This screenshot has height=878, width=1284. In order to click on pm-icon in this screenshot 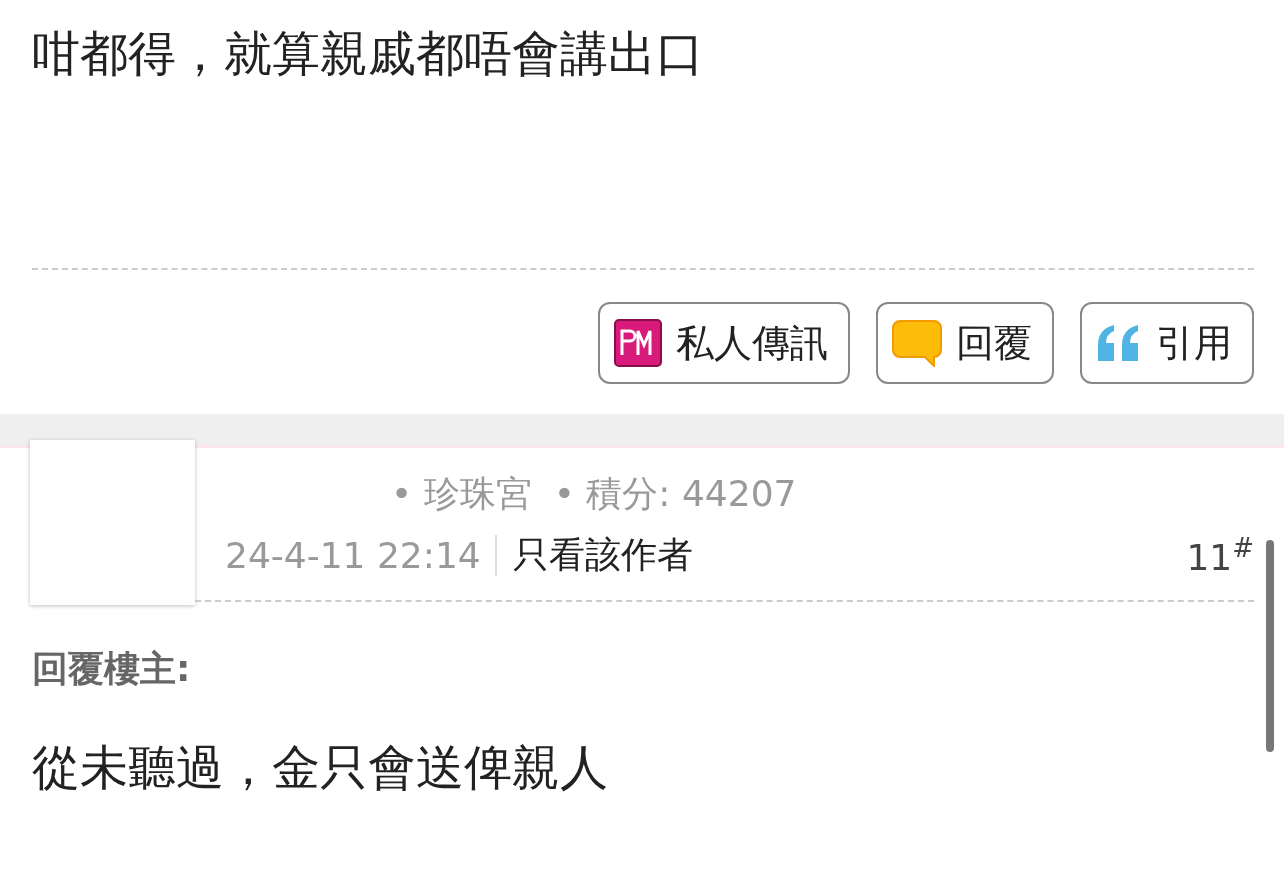, I will do `click(638, 343)`.